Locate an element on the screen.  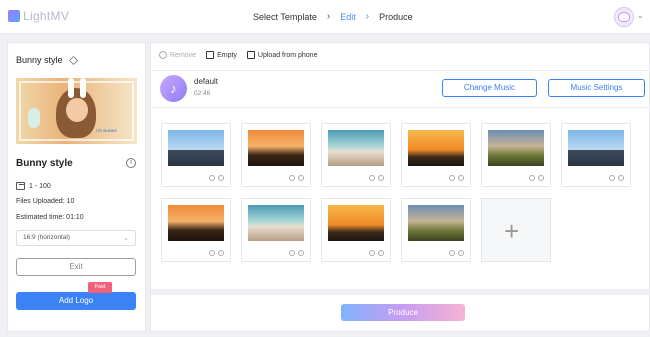
plus-icon: + is located at coordinates (512, 231).